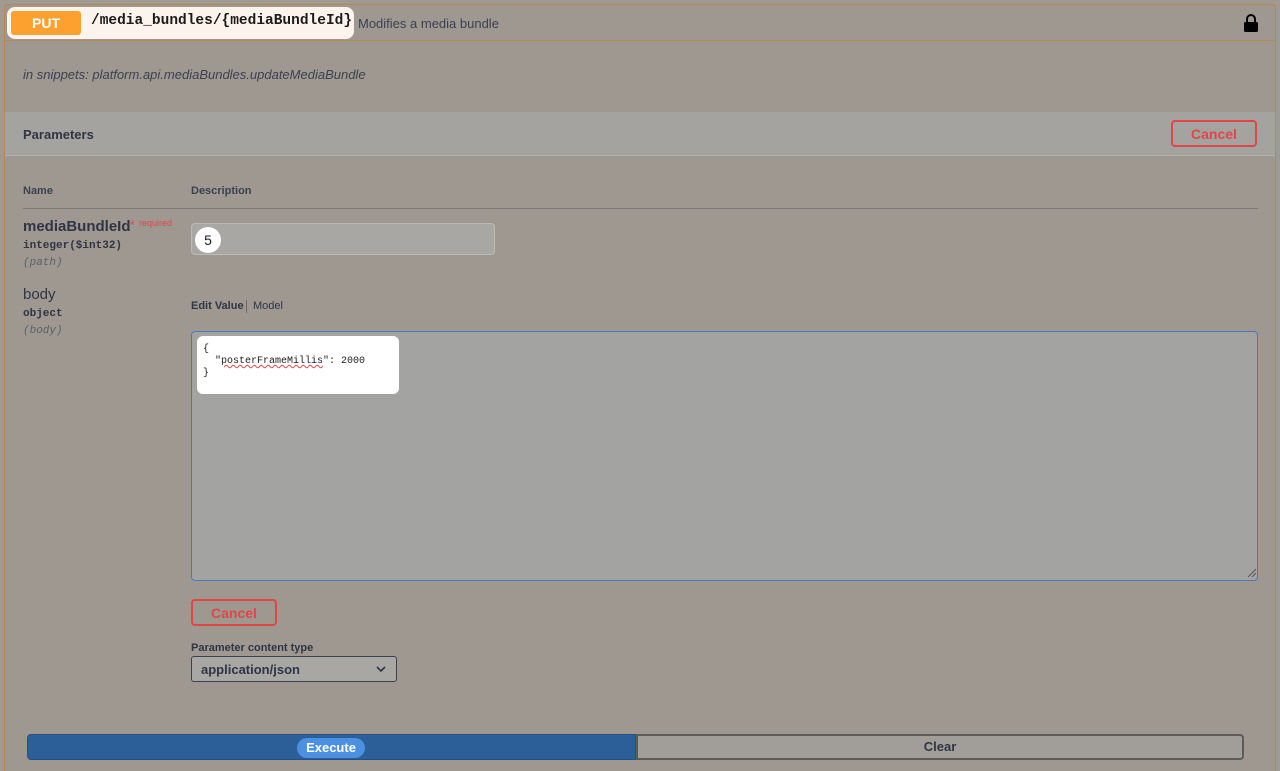  What do you see at coordinates (1251, 23) in the screenshot?
I see `lock-icon` at bounding box center [1251, 23].